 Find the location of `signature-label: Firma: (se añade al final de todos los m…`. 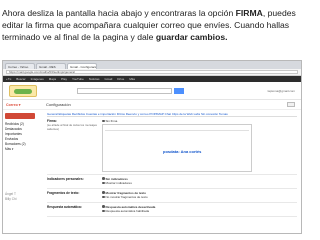

signature-label: Firma: (se añade al final de todos los m… is located at coordinates (72, 125).